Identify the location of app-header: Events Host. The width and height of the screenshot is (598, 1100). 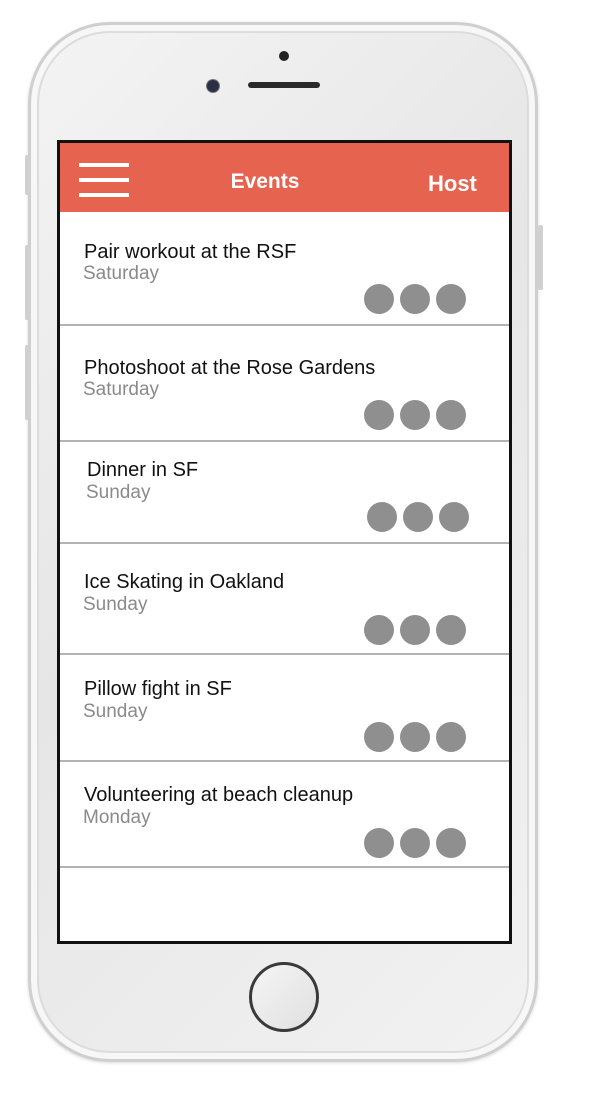
(284, 177).